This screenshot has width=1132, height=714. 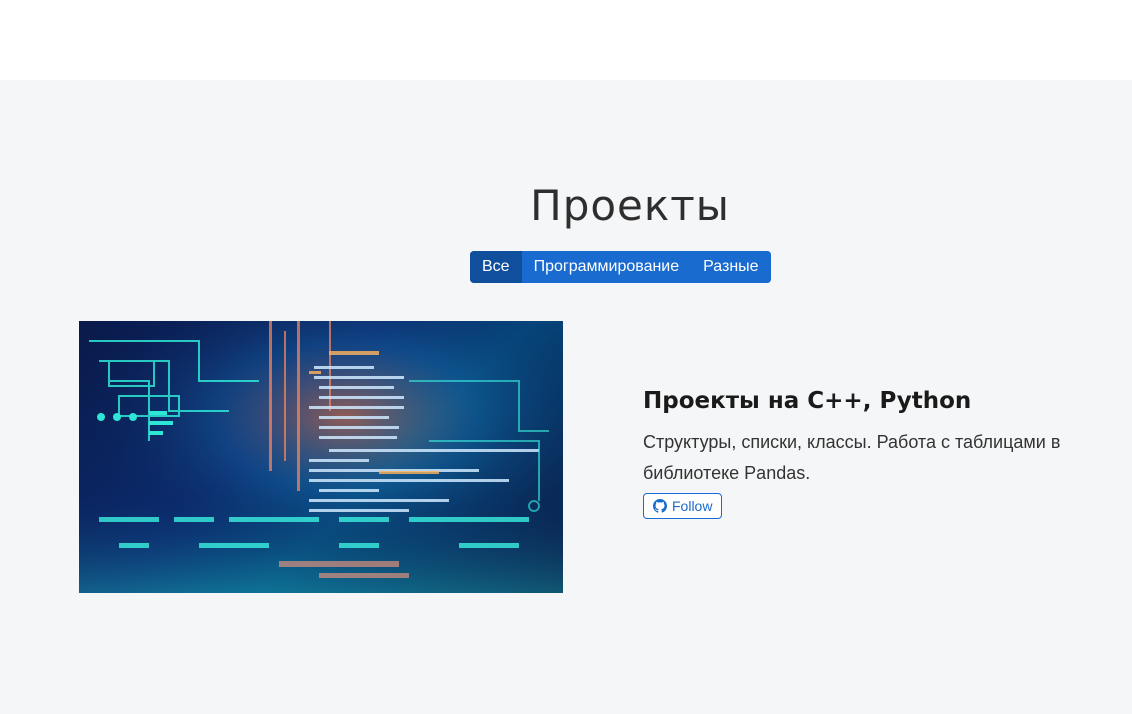 I want to click on follow-label: Follow, so click(x=692, y=506).